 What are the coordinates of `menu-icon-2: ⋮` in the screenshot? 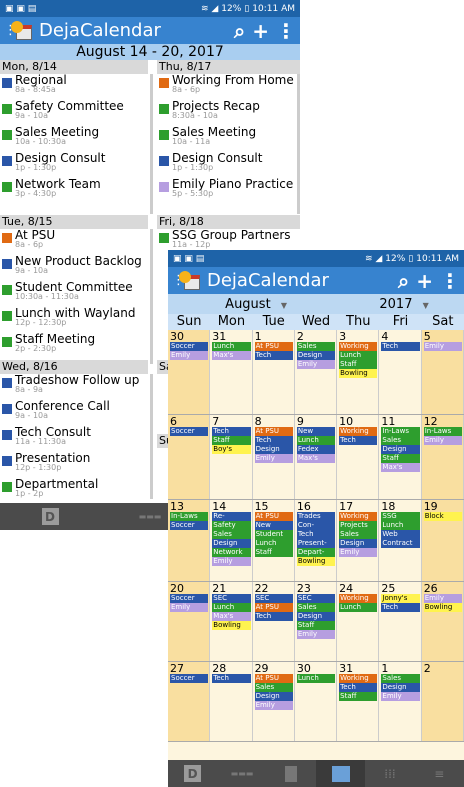 It's located at (178, 280).